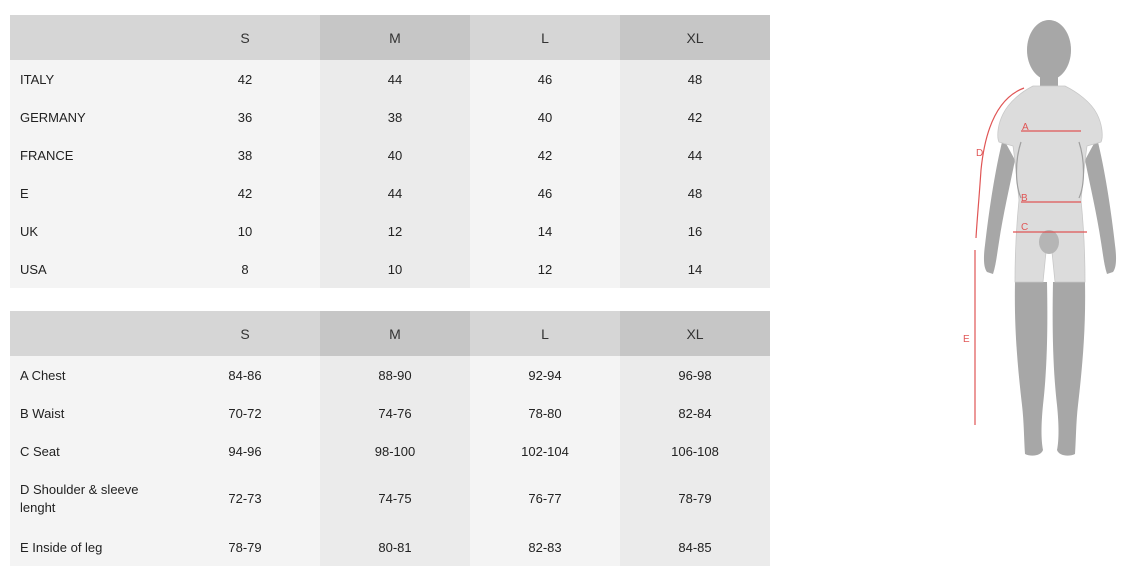 The width and height of the screenshot is (1136, 567). What do you see at coordinates (395, 375) in the screenshot?
I see `table-cell: 88-90` at bounding box center [395, 375].